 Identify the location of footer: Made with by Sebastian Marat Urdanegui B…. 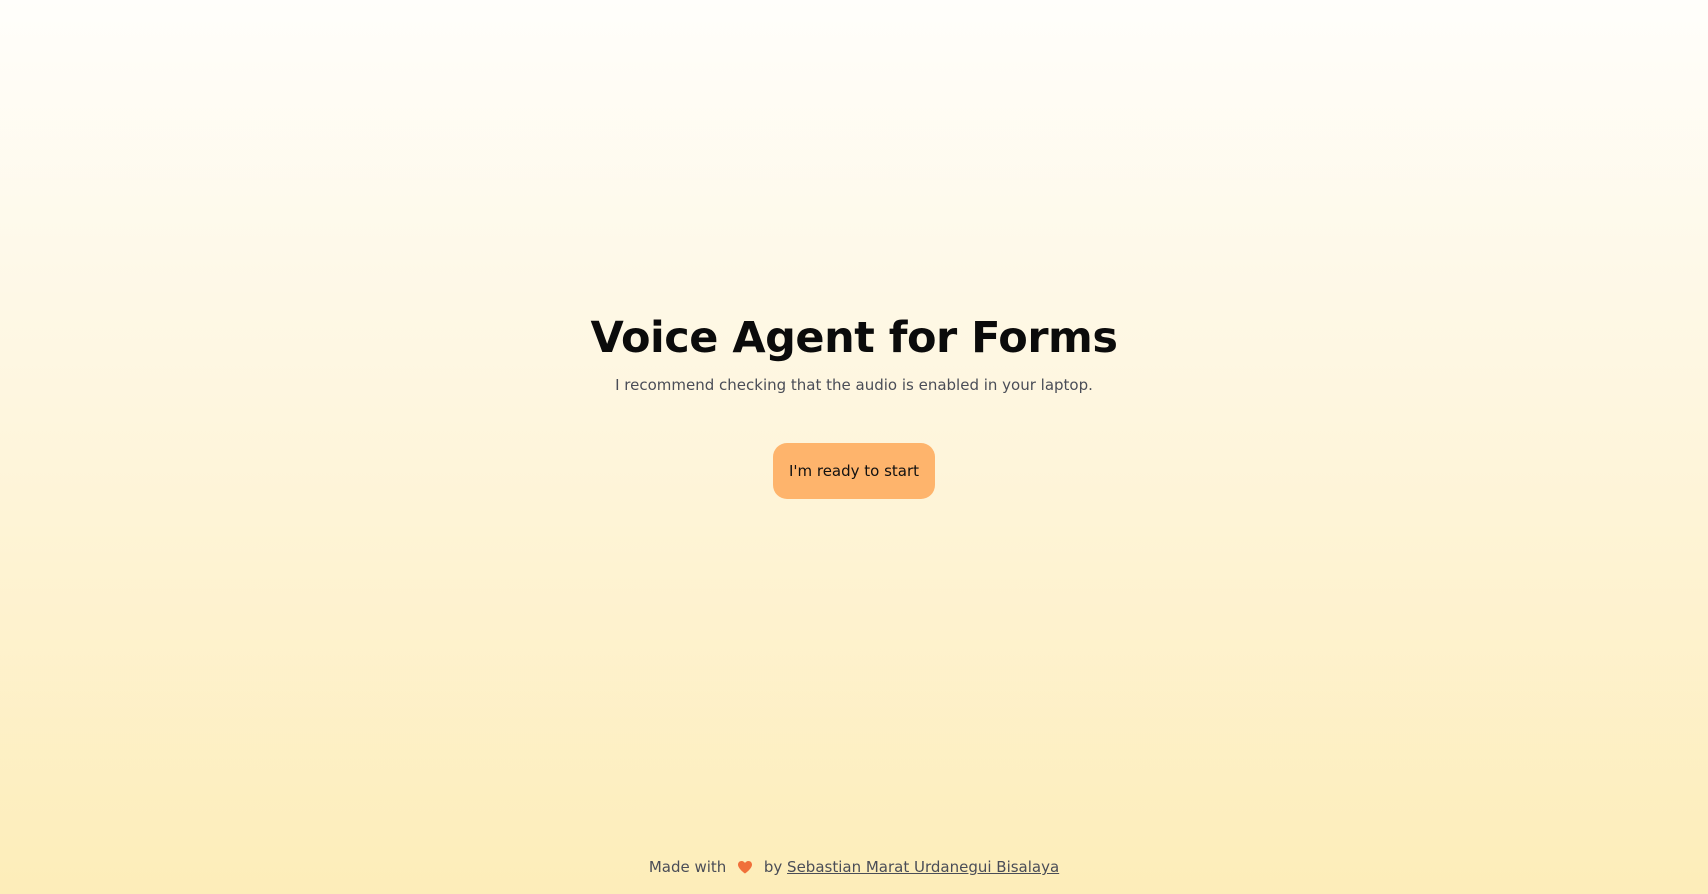
(854, 867).